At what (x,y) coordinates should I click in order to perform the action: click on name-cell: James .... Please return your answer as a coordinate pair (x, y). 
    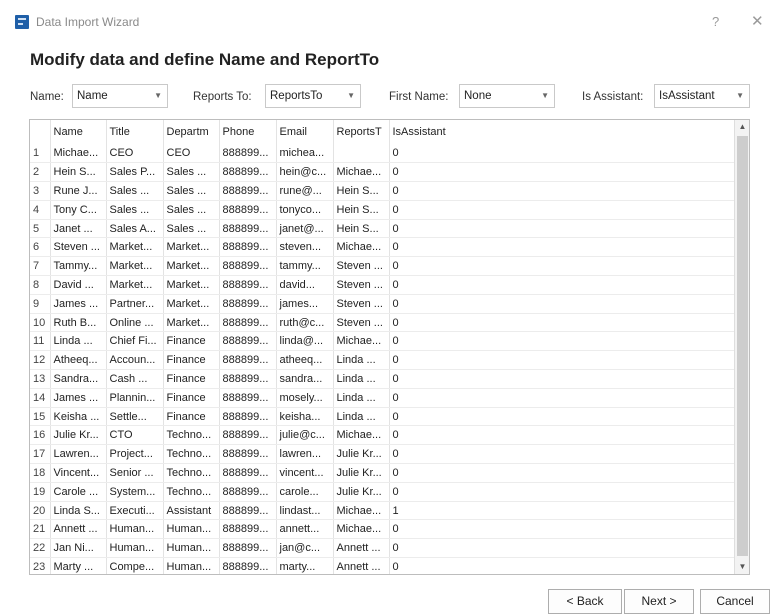
    Looking at the image, I should click on (78, 398).